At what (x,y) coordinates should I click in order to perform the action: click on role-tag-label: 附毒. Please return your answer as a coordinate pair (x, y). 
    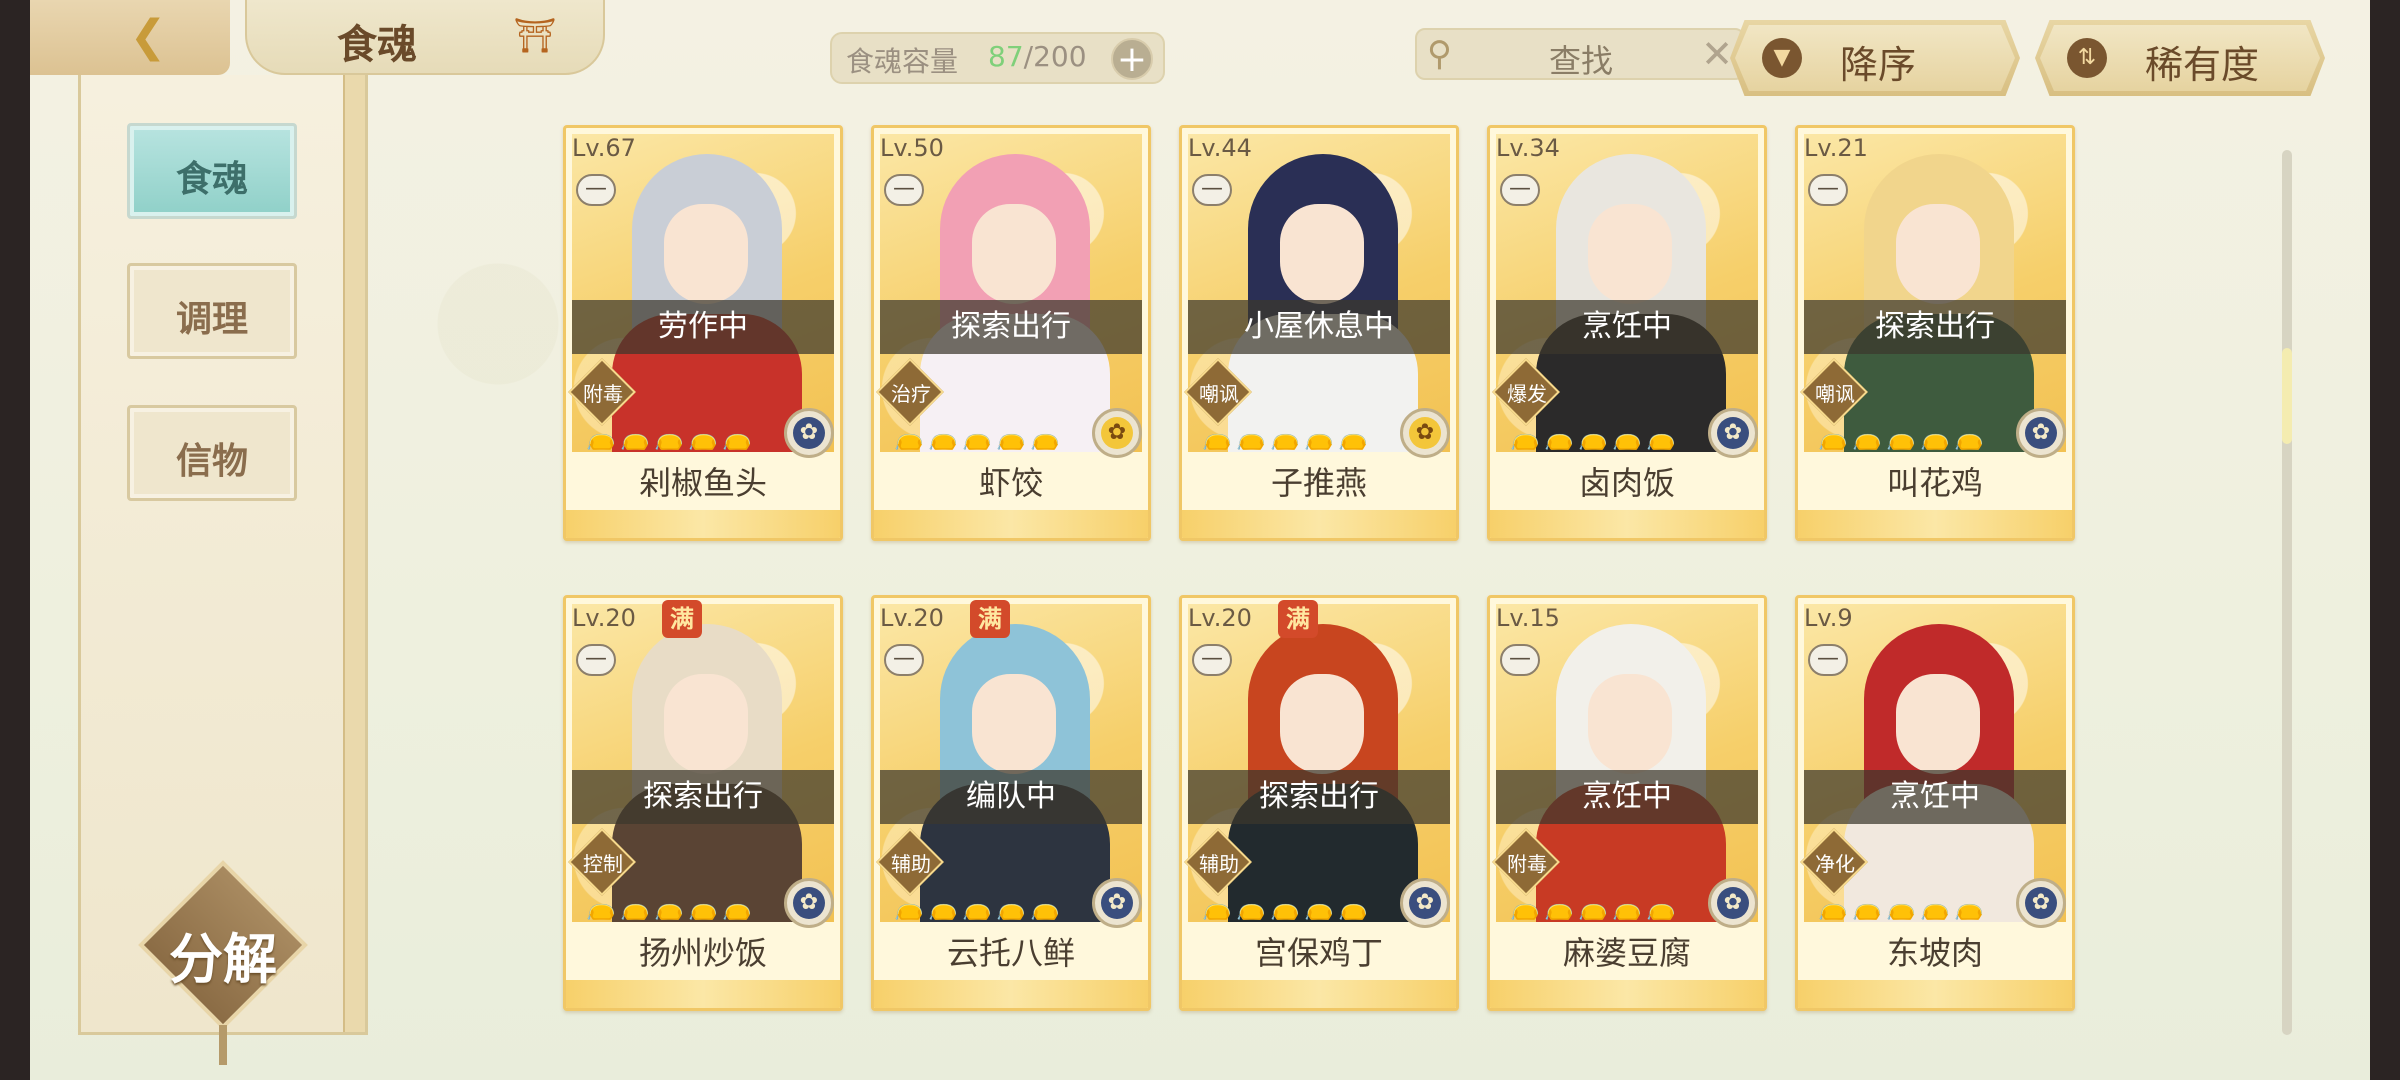
    Looking at the image, I should click on (603, 394).